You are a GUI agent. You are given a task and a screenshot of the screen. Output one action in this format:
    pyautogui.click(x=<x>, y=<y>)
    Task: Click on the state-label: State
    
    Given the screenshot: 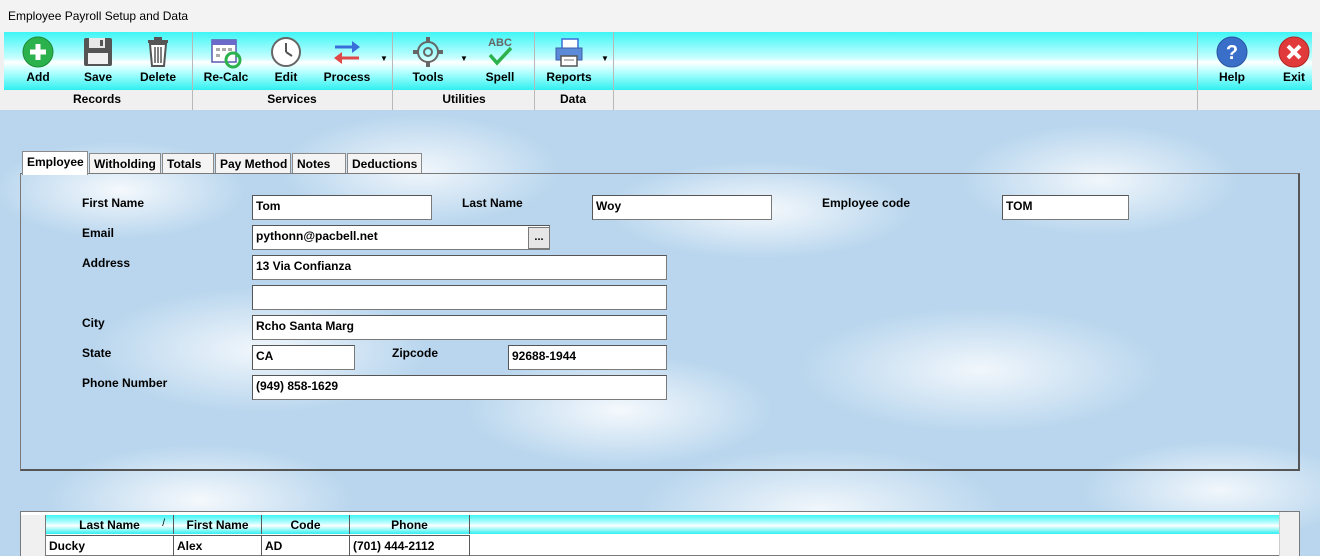 What is the action you would take?
    pyautogui.click(x=97, y=353)
    